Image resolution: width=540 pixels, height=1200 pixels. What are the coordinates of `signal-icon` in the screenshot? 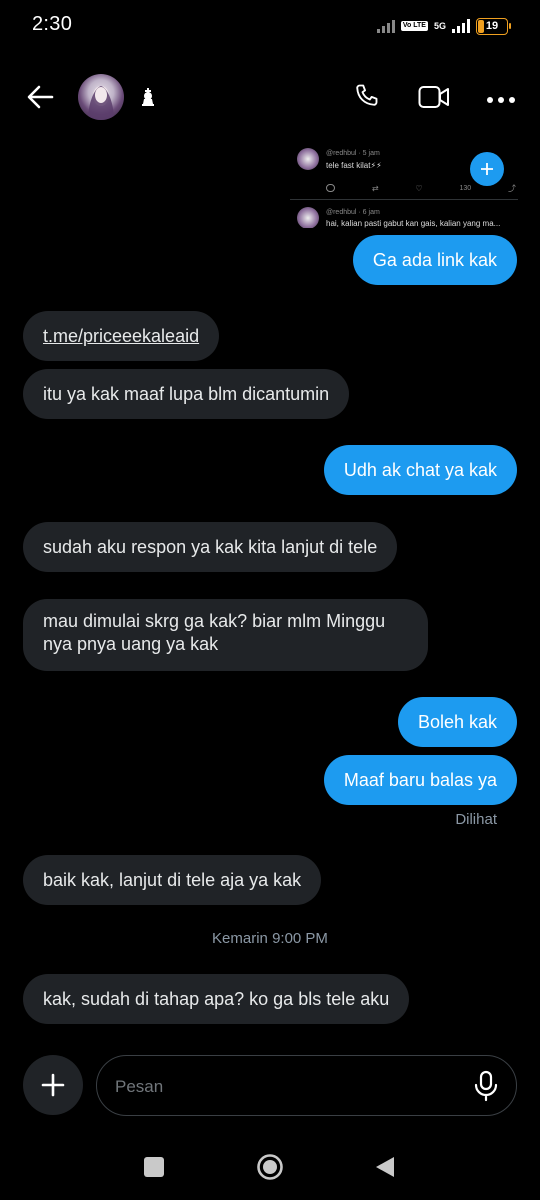 It's located at (461, 26).